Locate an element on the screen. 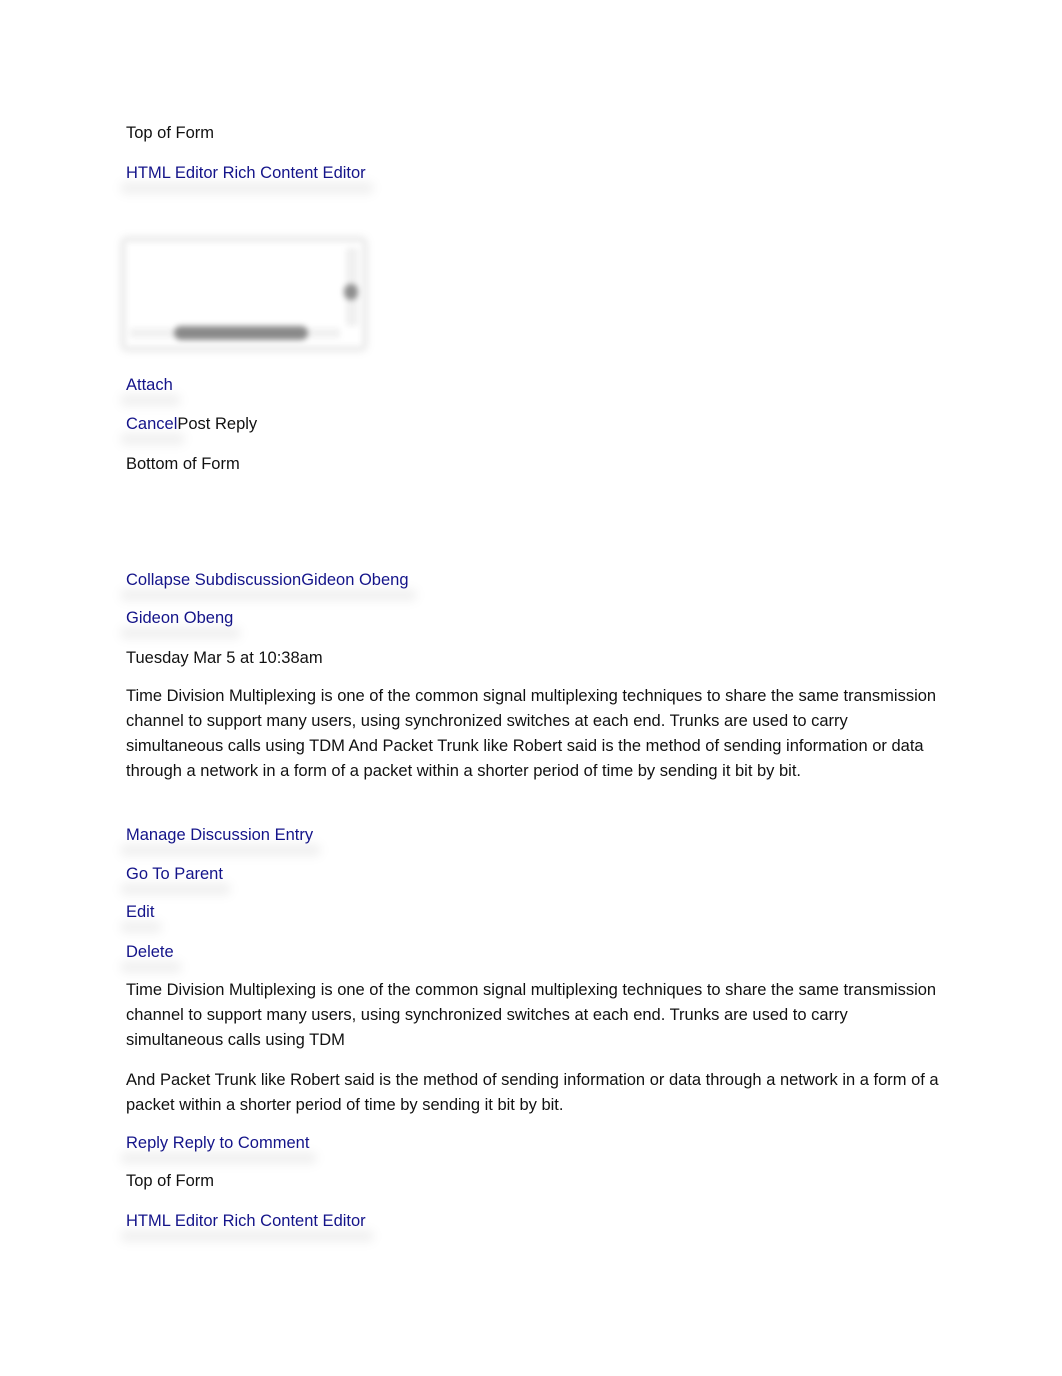 The image size is (1062, 1376). manage-discussion-entry-link: Manage Discussion Entry is located at coordinates (219, 835).